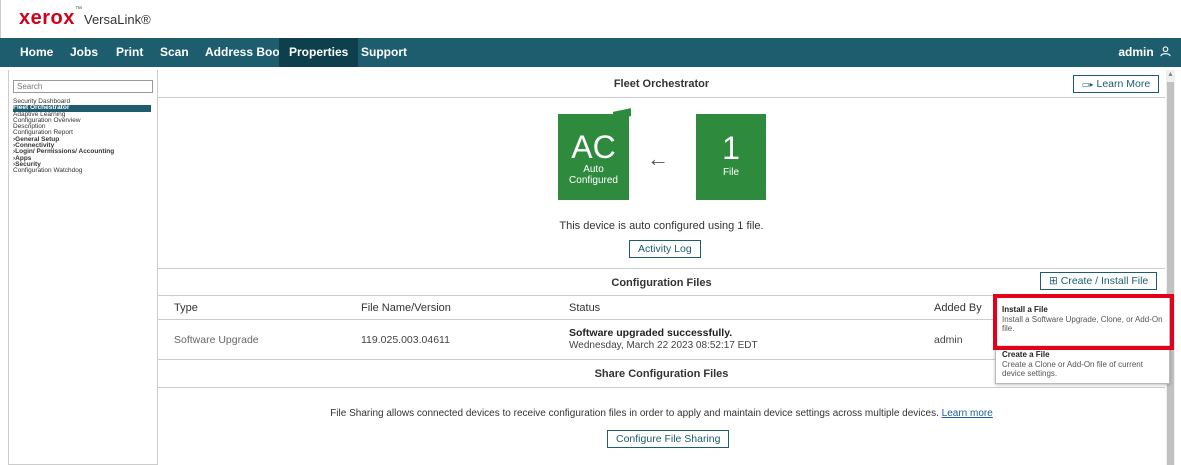  I want to click on tile-file-count: 1, so click(731, 148).